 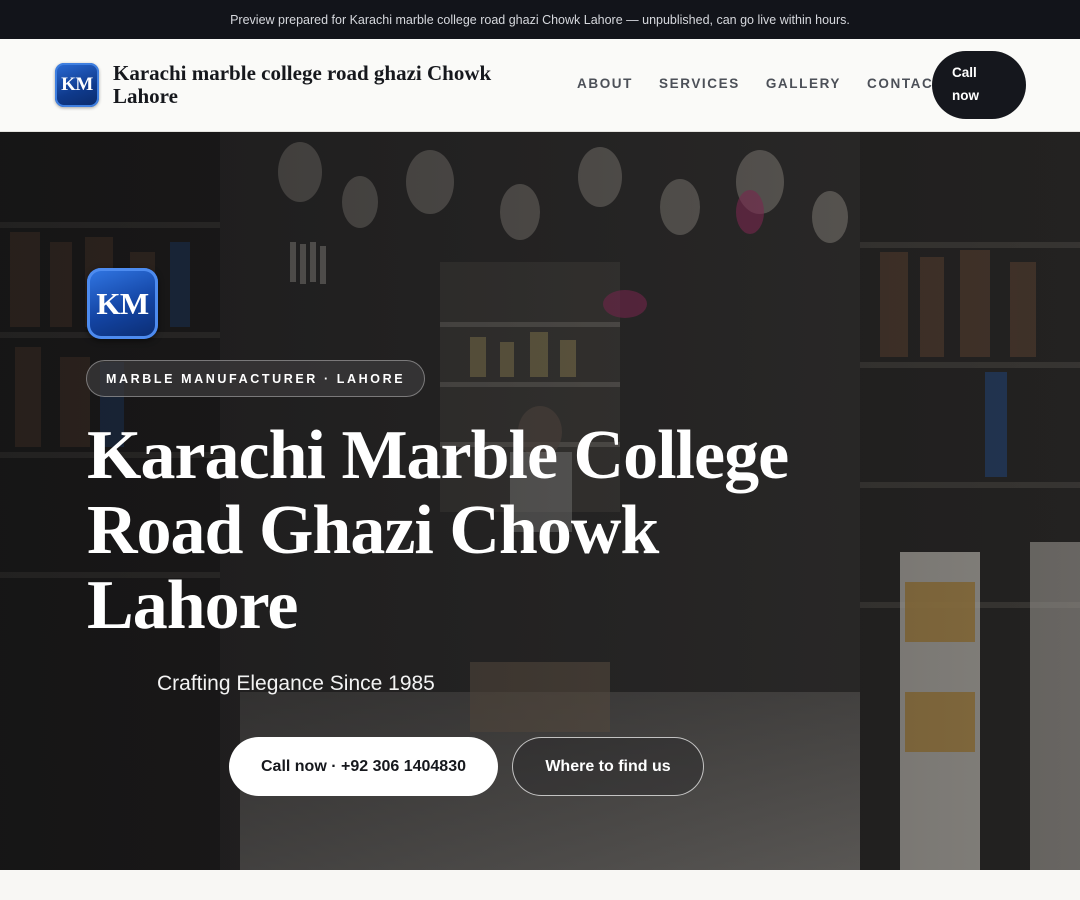 I want to click on hero-call-button: Call now · +92 306 1404830, so click(x=363, y=766).